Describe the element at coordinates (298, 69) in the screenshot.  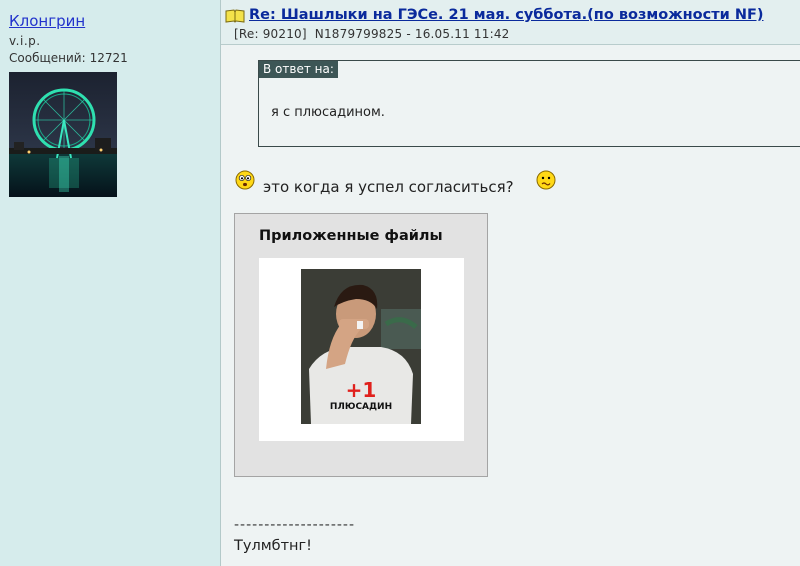
I see `quote-label: В ответ на:` at that location.